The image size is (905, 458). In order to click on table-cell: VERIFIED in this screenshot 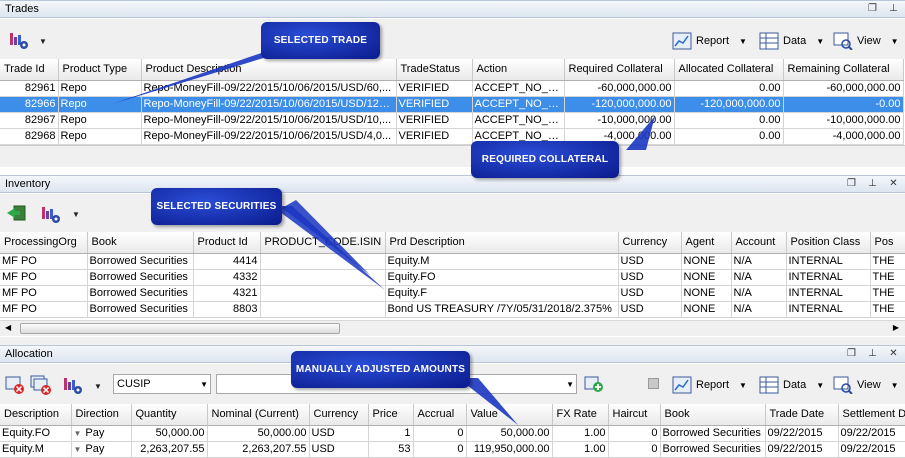, I will do `click(434, 88)`.